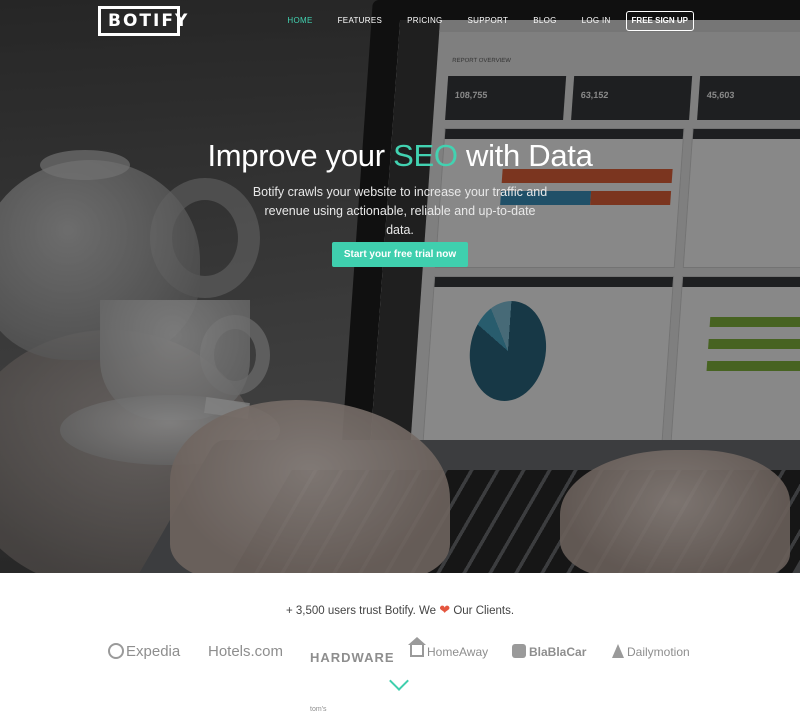 The height and width of the screenshot is (713, 800). Describe the element at coordinates (558, 652) in the screenshot. I see `client-name: BlaBlaCar` at that location.